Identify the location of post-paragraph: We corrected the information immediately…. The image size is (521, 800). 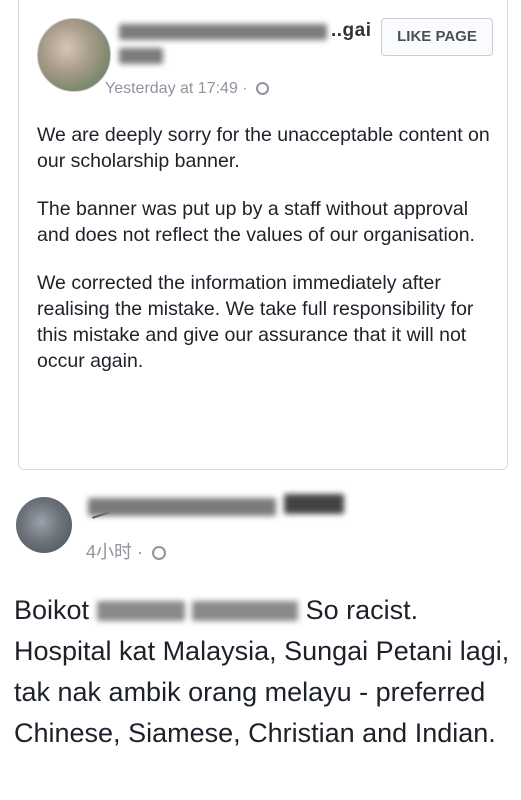
(255, 322).